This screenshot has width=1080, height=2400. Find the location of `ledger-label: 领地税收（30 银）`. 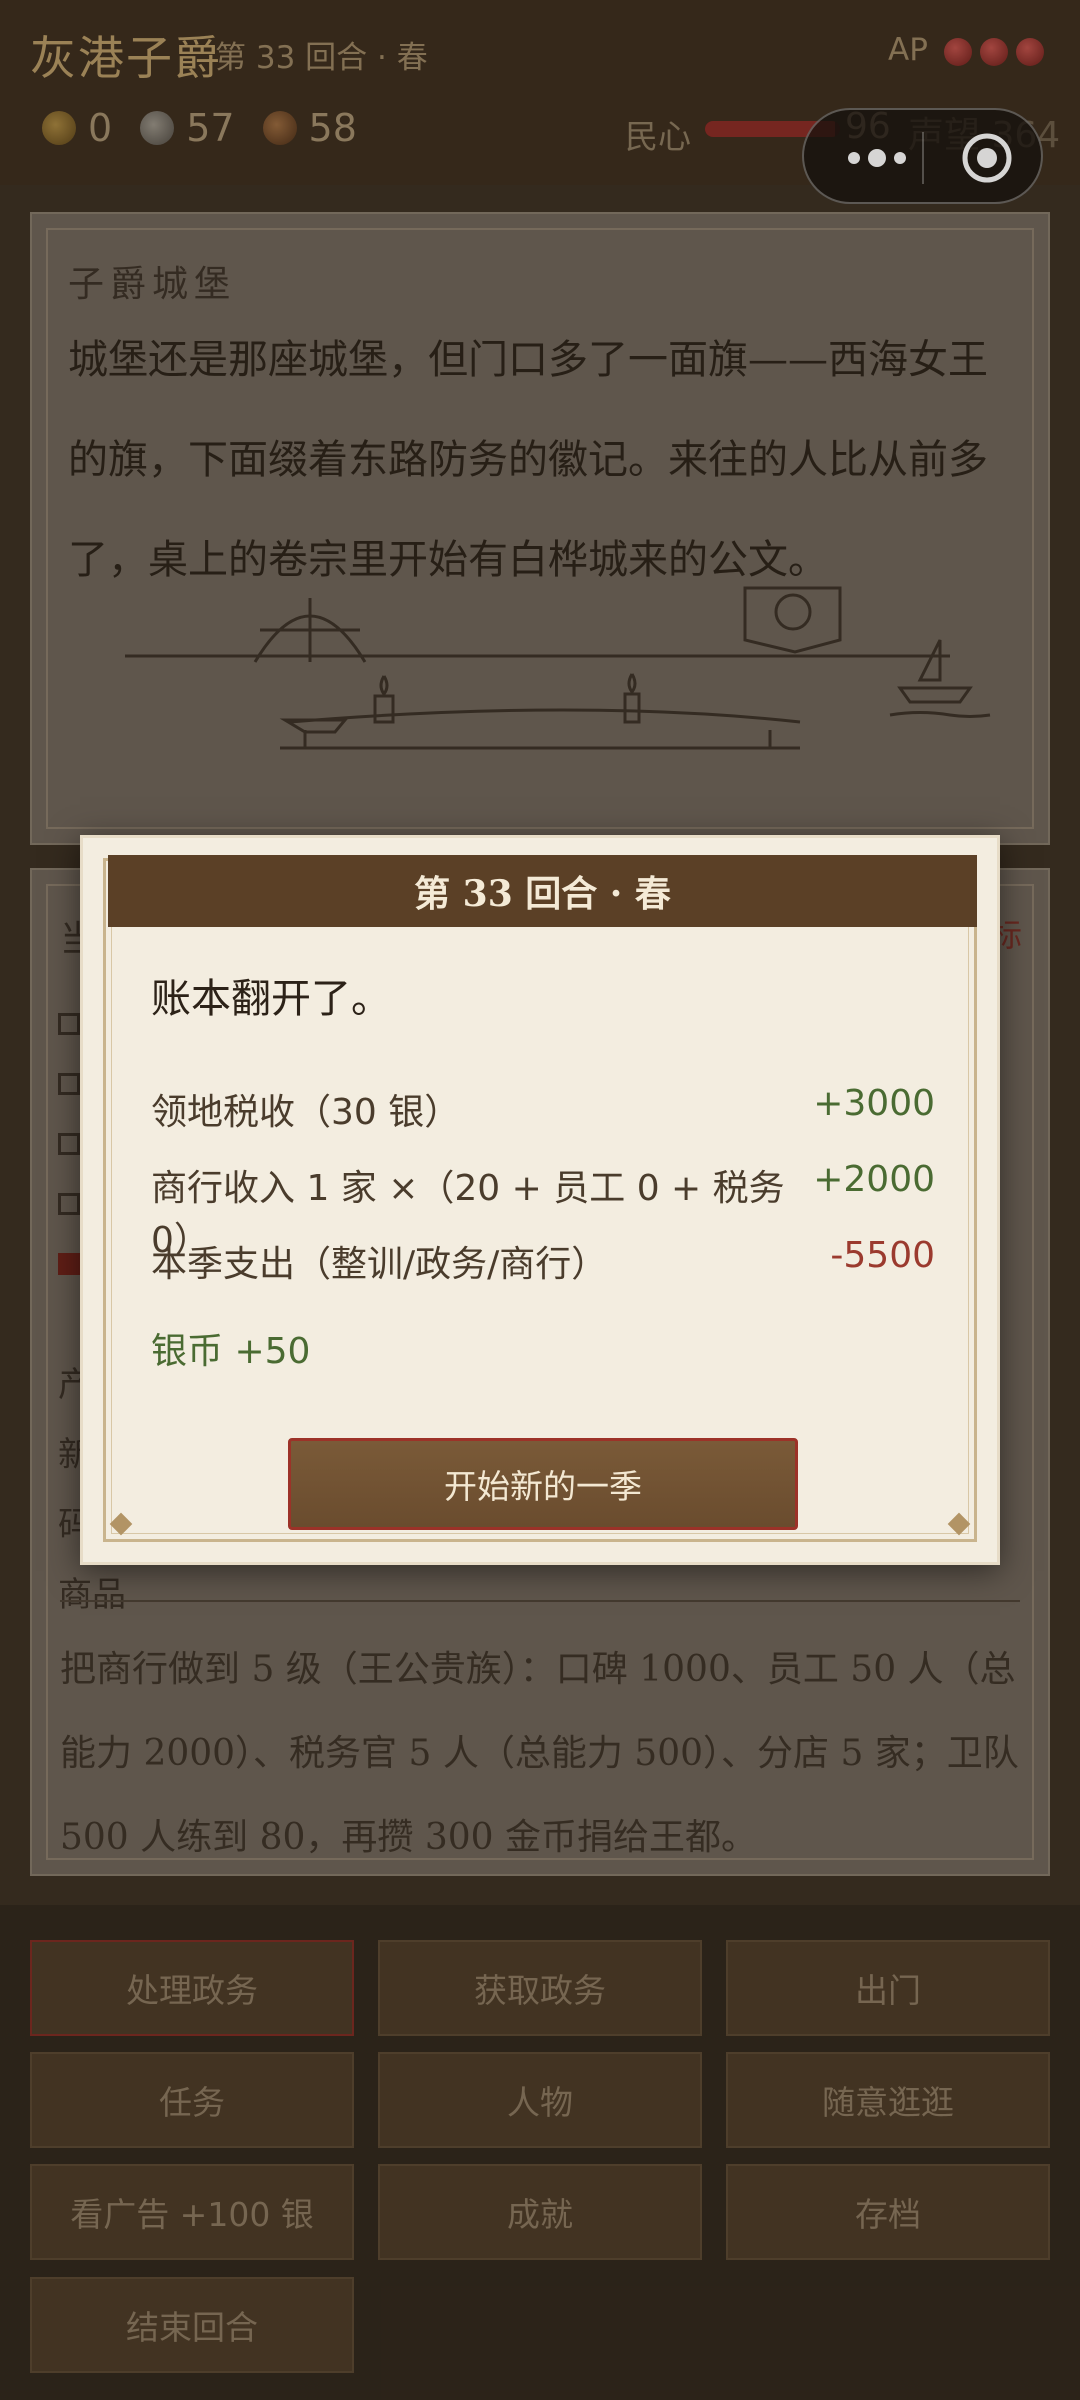

ledger-label: 领地税收（30 银） is located at coordinates (306, 1112).